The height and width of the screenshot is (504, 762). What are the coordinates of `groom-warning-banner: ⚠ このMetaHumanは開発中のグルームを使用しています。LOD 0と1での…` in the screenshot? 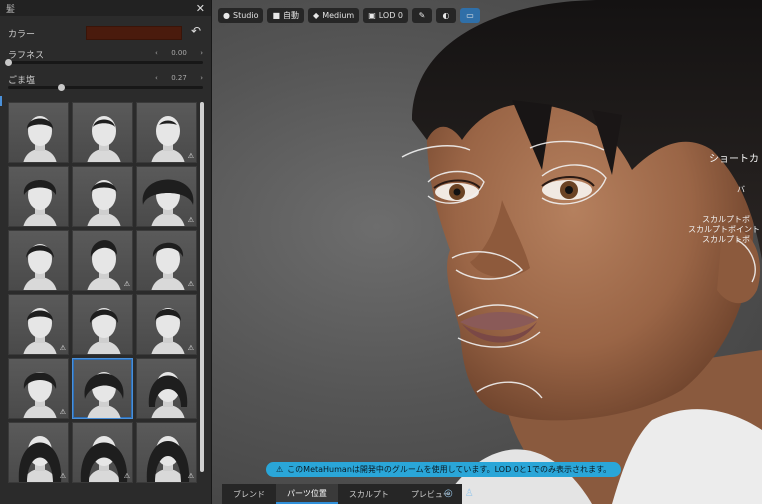 It's located at (444, 469).